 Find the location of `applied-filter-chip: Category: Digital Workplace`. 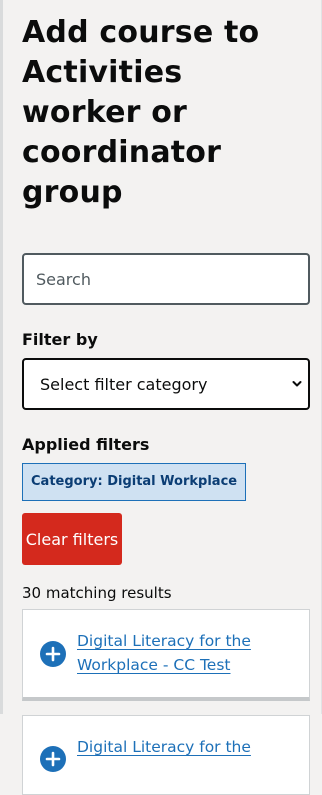

applied-filter-chip: Category: Digital Workplace is located at coordinates (134, 482).